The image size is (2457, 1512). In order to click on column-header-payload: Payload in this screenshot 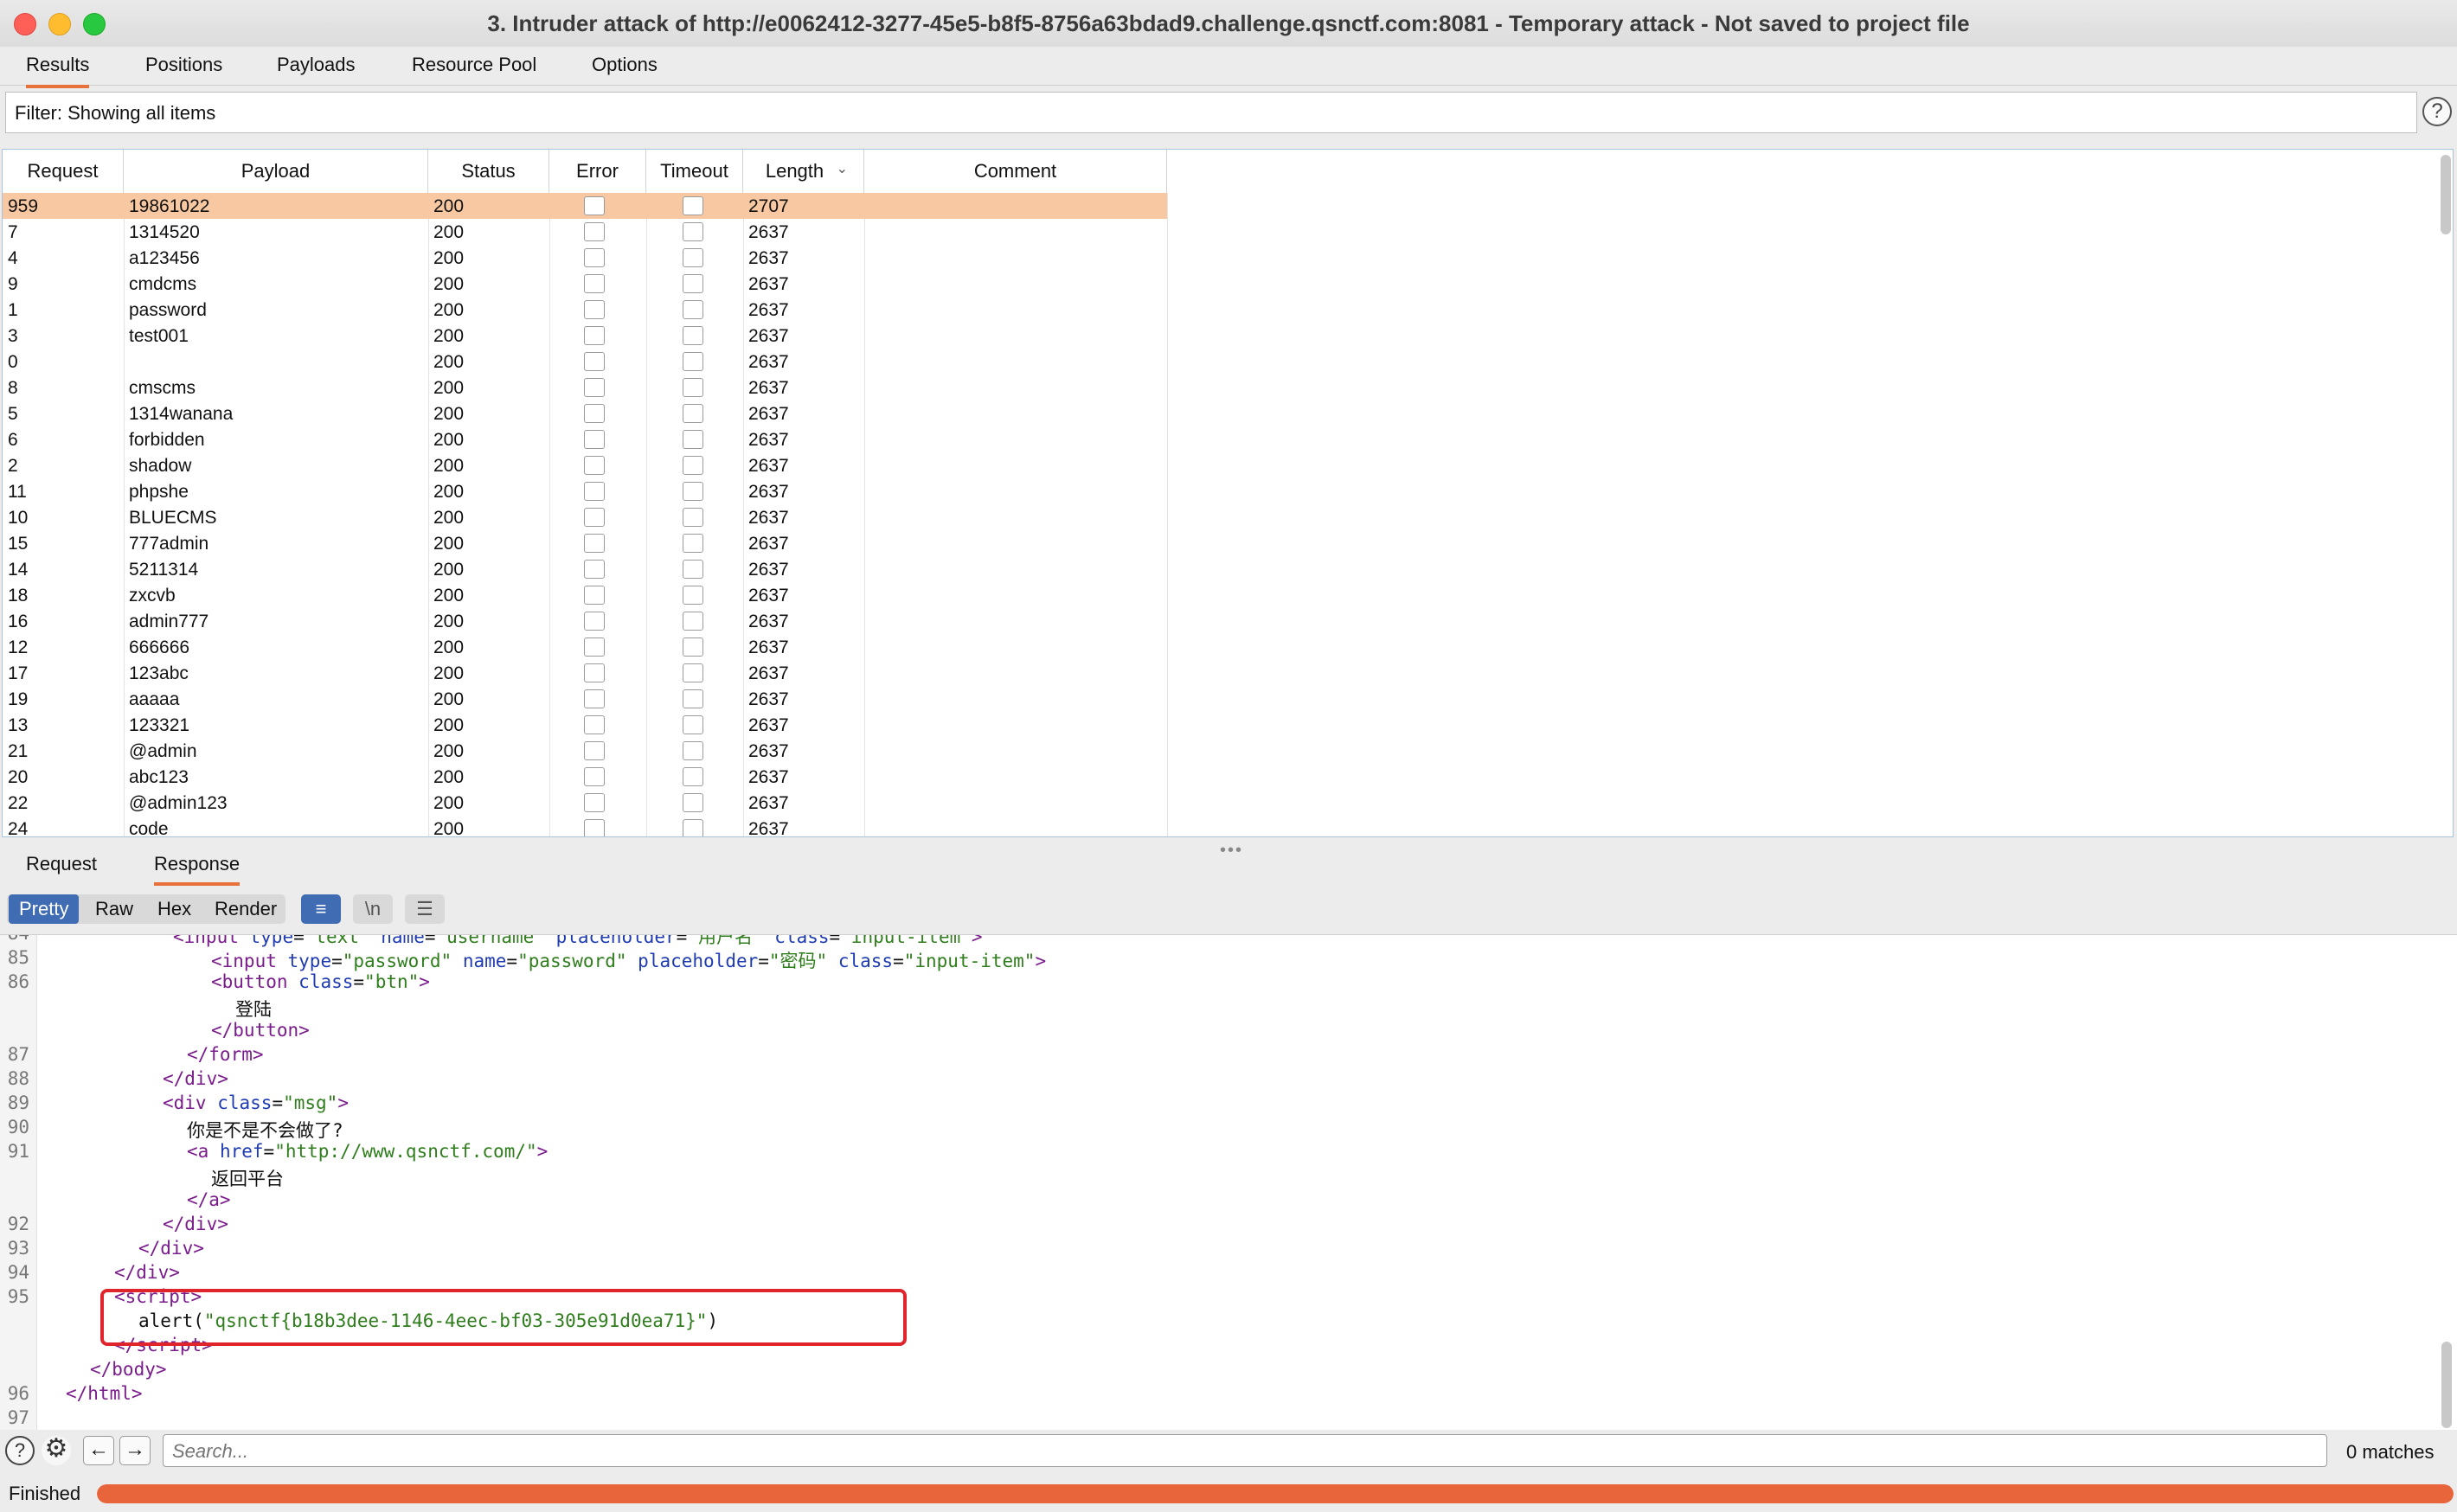, I will do `click(276, 171)`.